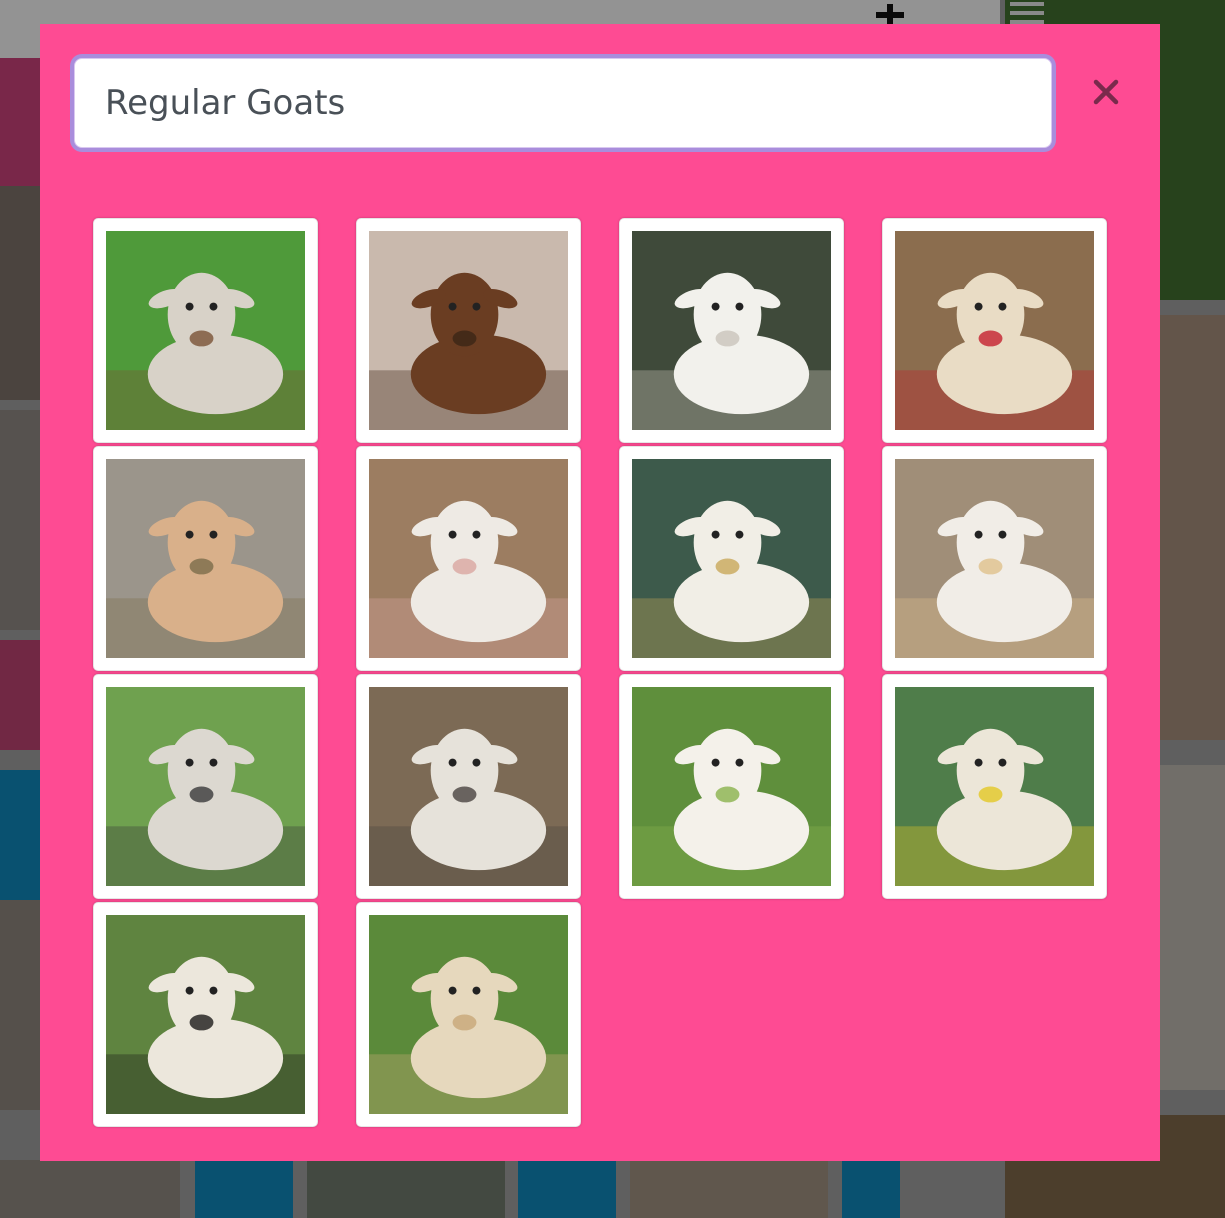 Image resolution: width=1225 pixels, height=1218 pixels. I want to click on result-thumbnail-smiling-white-goat-closeup, so click(468, 558).